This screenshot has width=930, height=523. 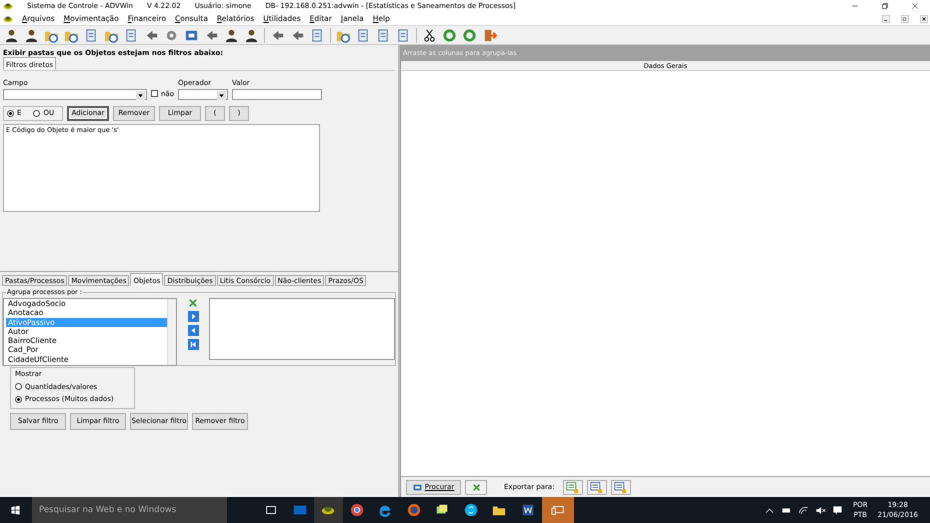 What do you see at coordinates (838, 510) in the screenshot?
I see `notification-icon` at bounding box center [838, 510].